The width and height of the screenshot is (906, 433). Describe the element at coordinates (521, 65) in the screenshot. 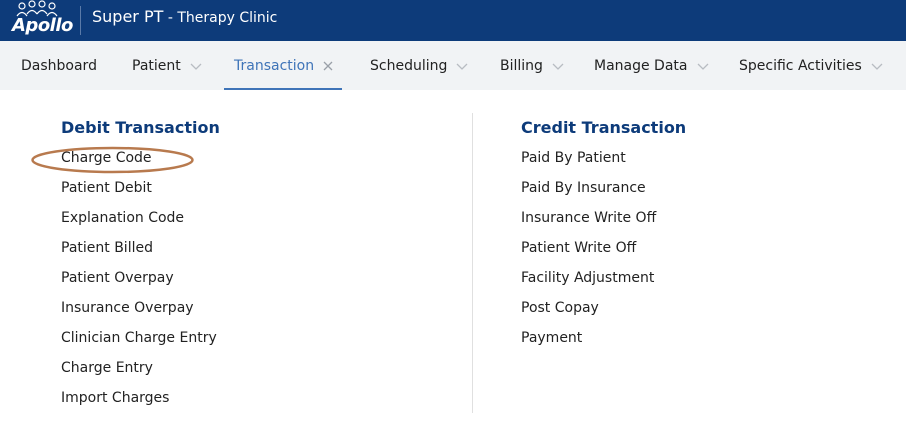

I see `nav-billing-label: Billing` at that location.